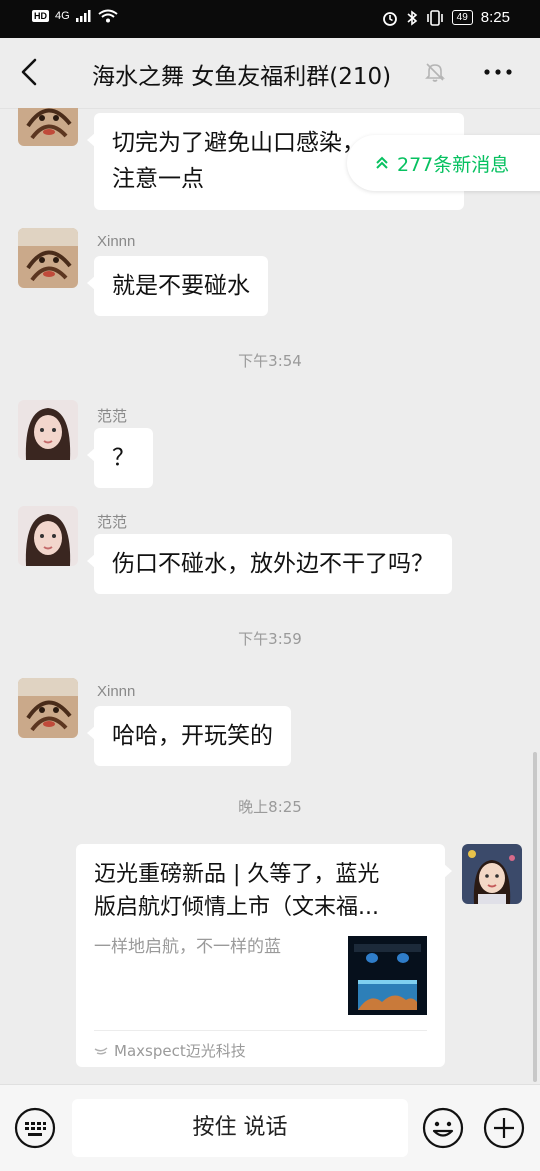  I want to click on card-thumbnail, so click(387, 975).